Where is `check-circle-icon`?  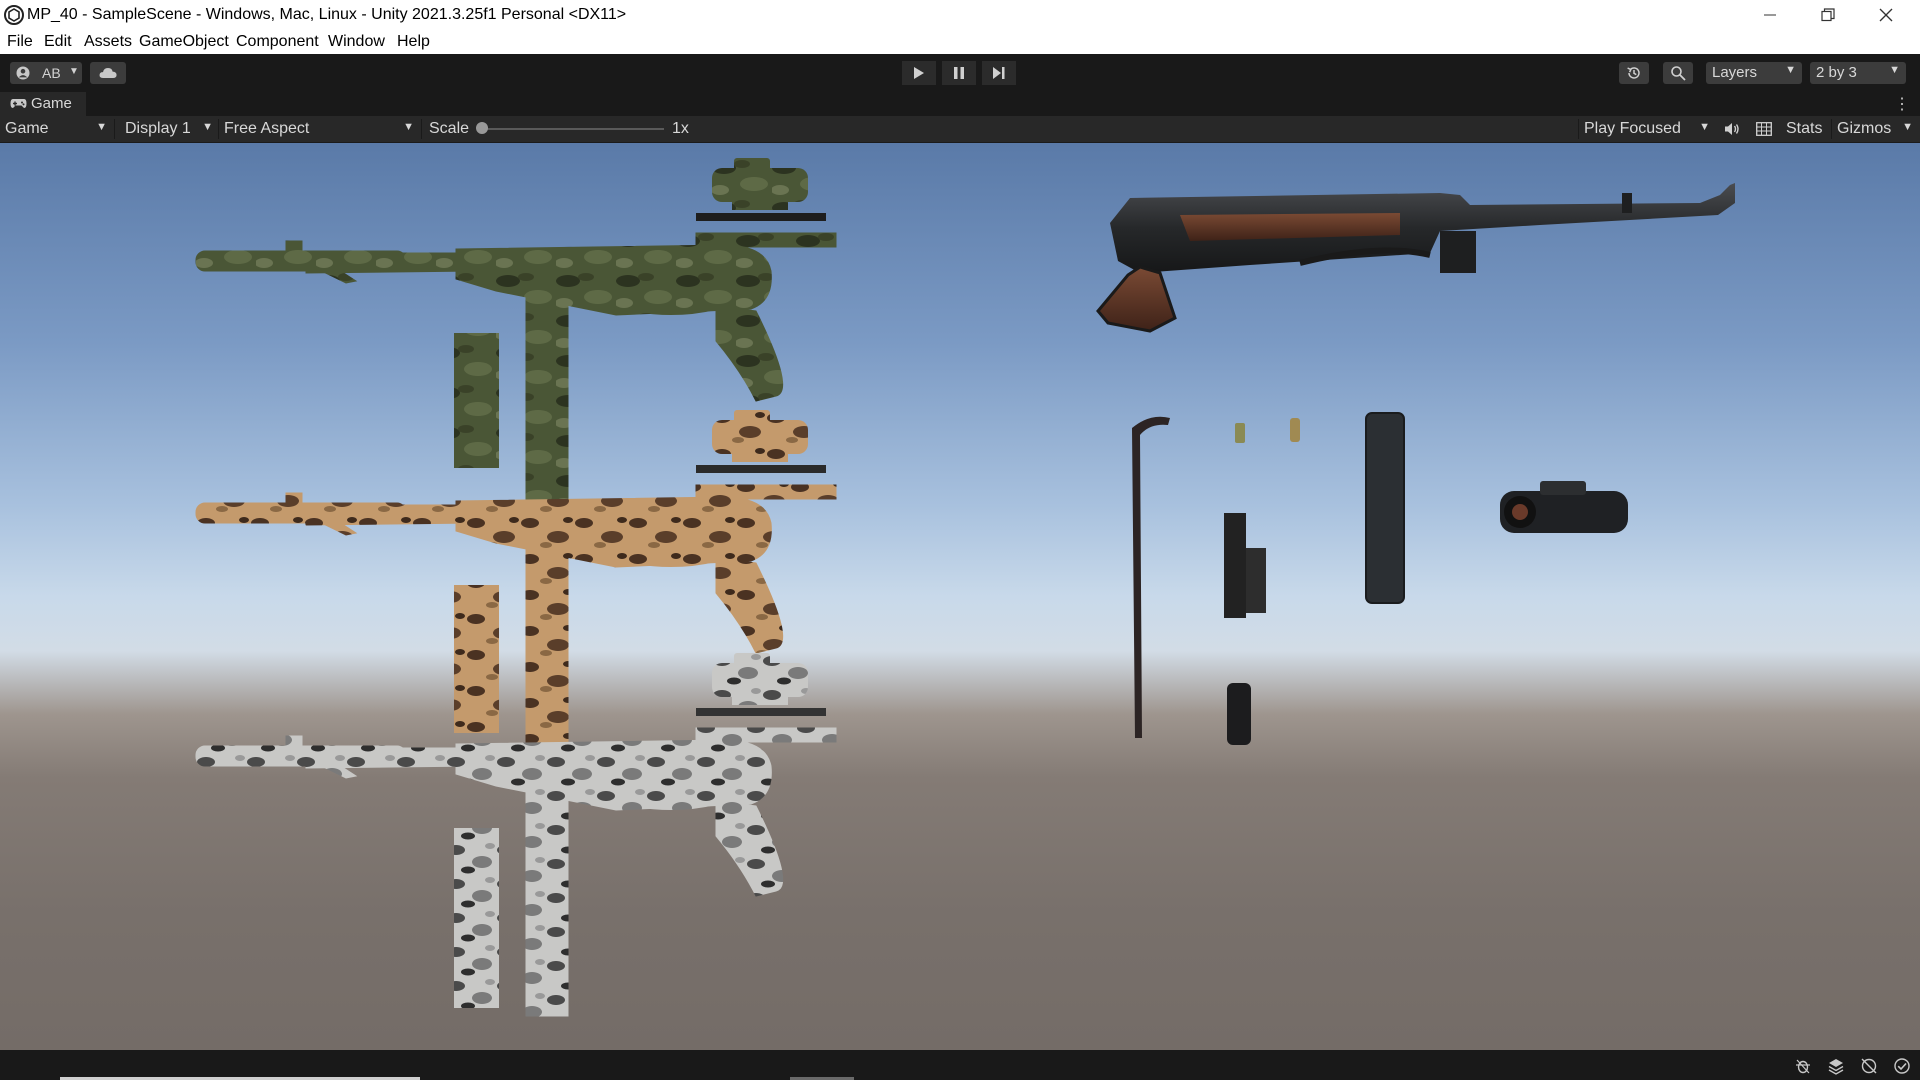 check-circle-icon is located at coordinates (1902, 1066).